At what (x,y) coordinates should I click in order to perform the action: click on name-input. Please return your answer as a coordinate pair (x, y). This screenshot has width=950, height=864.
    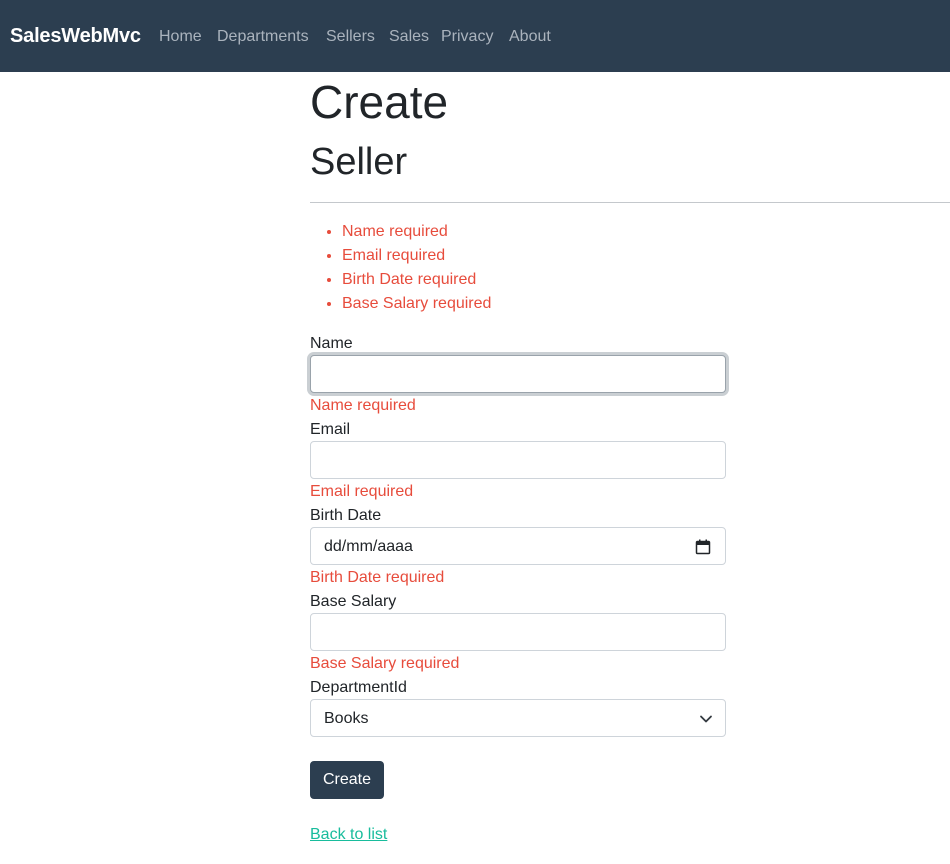
    Looking at the image, I should click on (518, 374).